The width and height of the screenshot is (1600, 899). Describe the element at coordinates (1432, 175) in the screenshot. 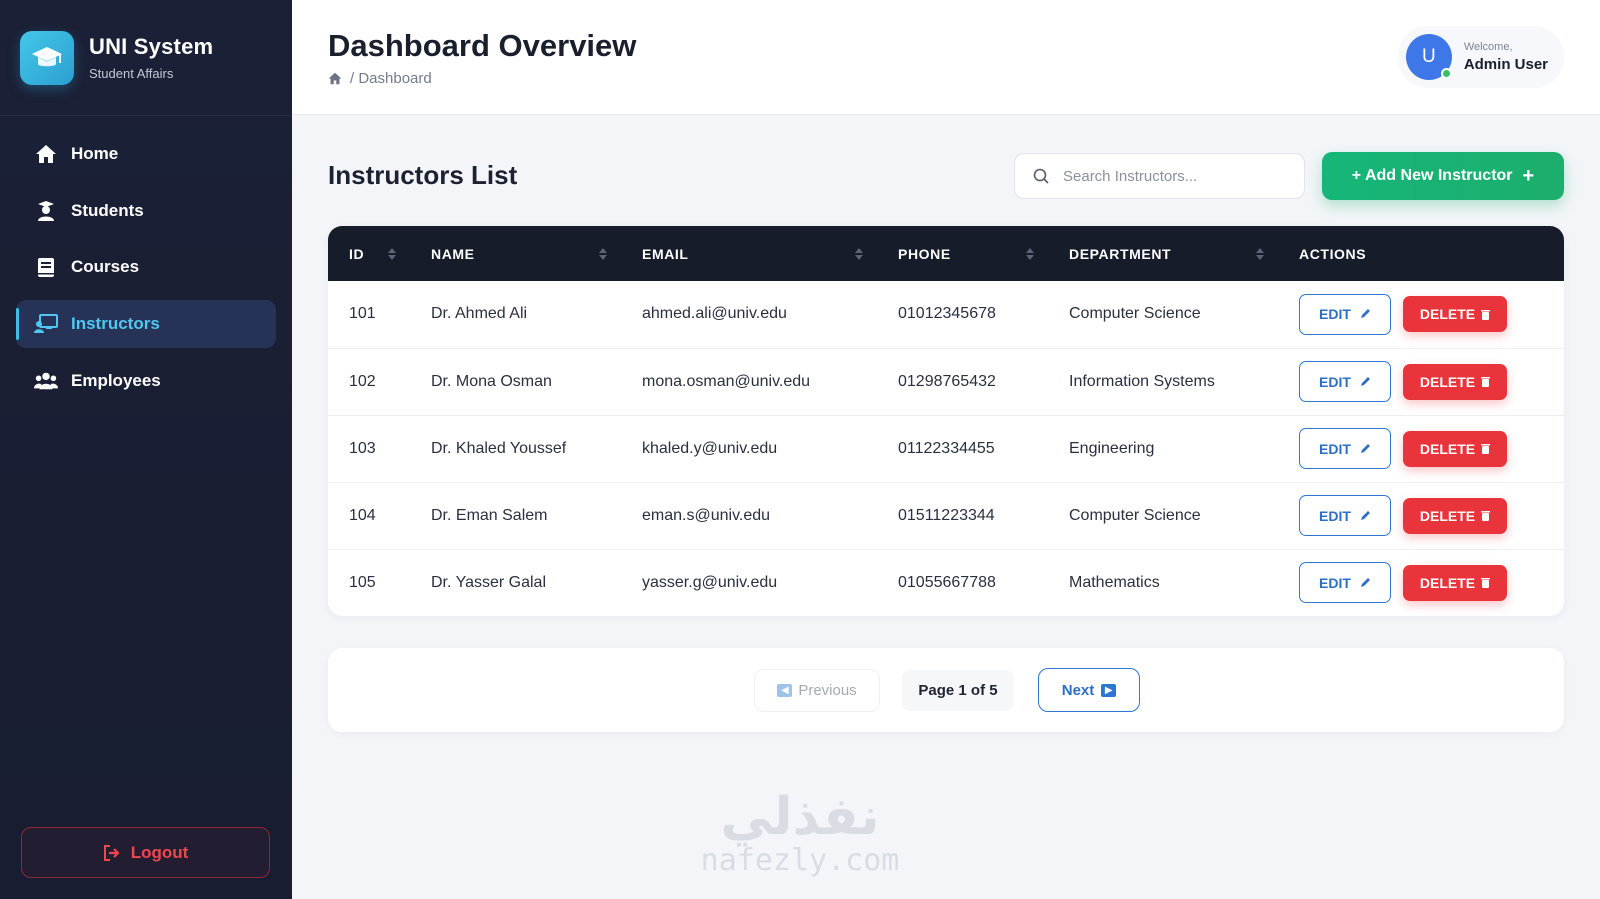

I see `add-instructor-label: + Add New Instructor` at that location.